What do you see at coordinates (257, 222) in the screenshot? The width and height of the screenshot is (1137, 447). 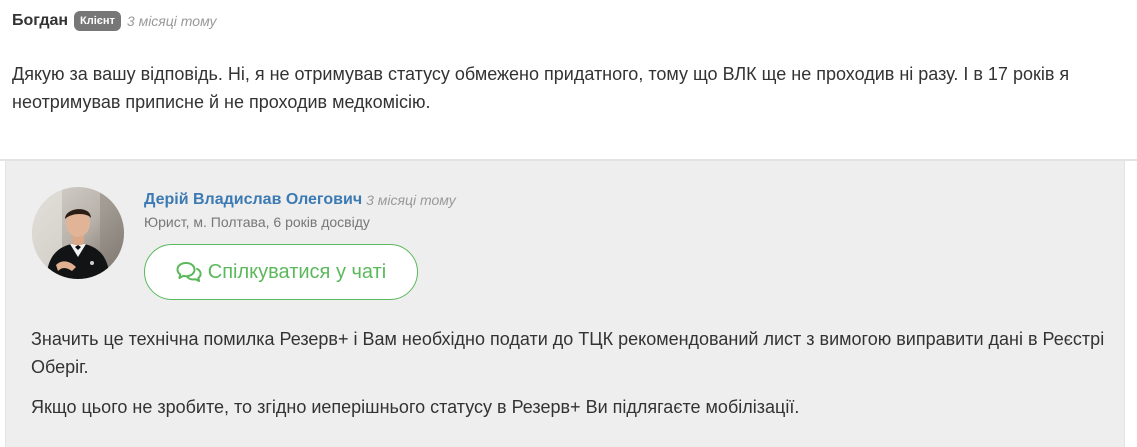 I see `lawyer-meta: Юрист, м. Полтава, 6 років досвіду` at bounding box center [257, 222].